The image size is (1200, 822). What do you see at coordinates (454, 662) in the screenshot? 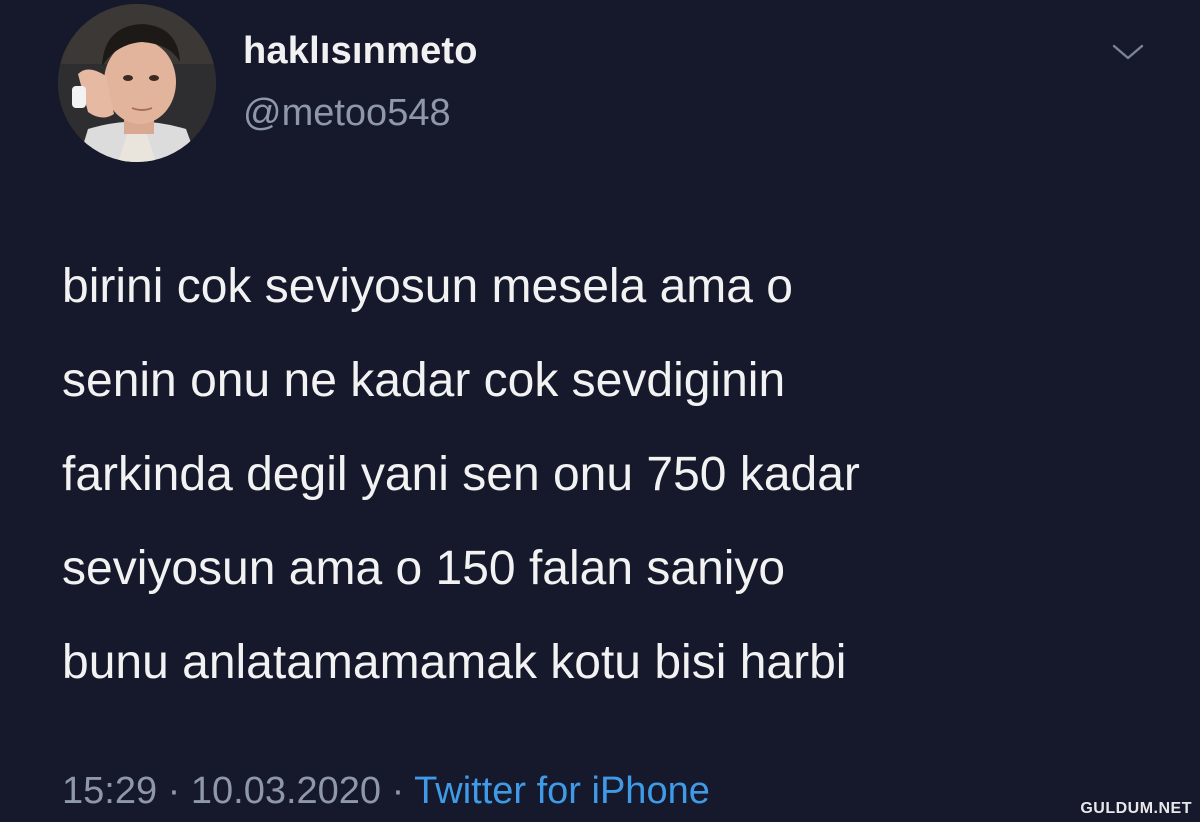
I see `tweet-text-line: bunu anlatamamamak kotu bisi harbi` at bounding box center [454, 662].